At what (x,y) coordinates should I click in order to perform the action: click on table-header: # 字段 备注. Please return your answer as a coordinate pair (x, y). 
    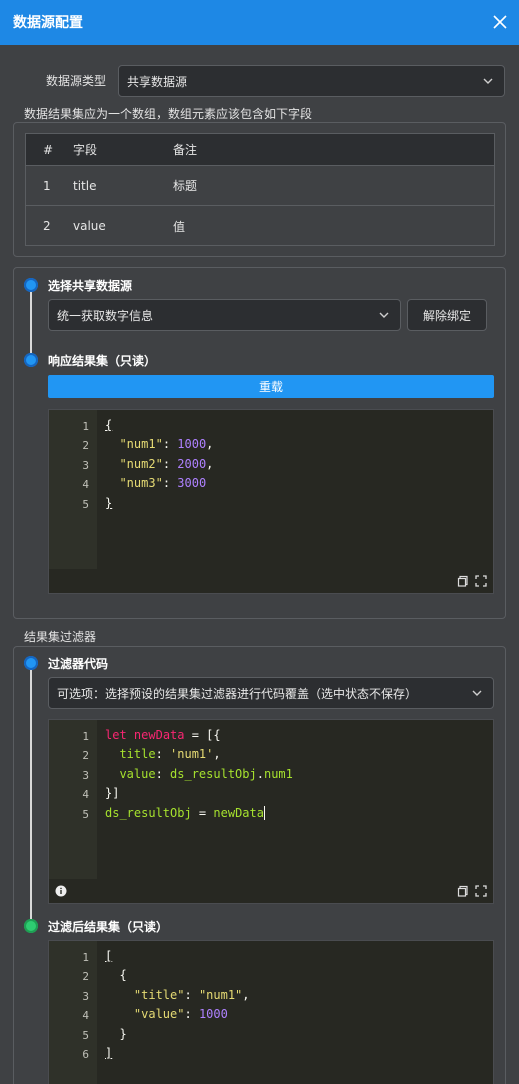
    Looking at the image, I should click on (260, 150).